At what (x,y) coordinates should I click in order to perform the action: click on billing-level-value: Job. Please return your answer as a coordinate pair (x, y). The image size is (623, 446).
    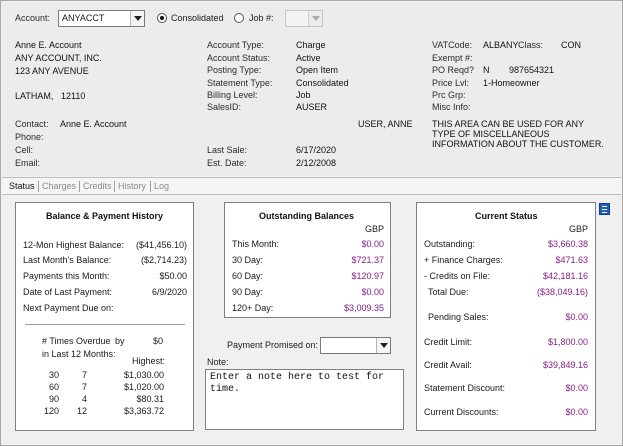
    Looking at the image, I should click on (303, 95).